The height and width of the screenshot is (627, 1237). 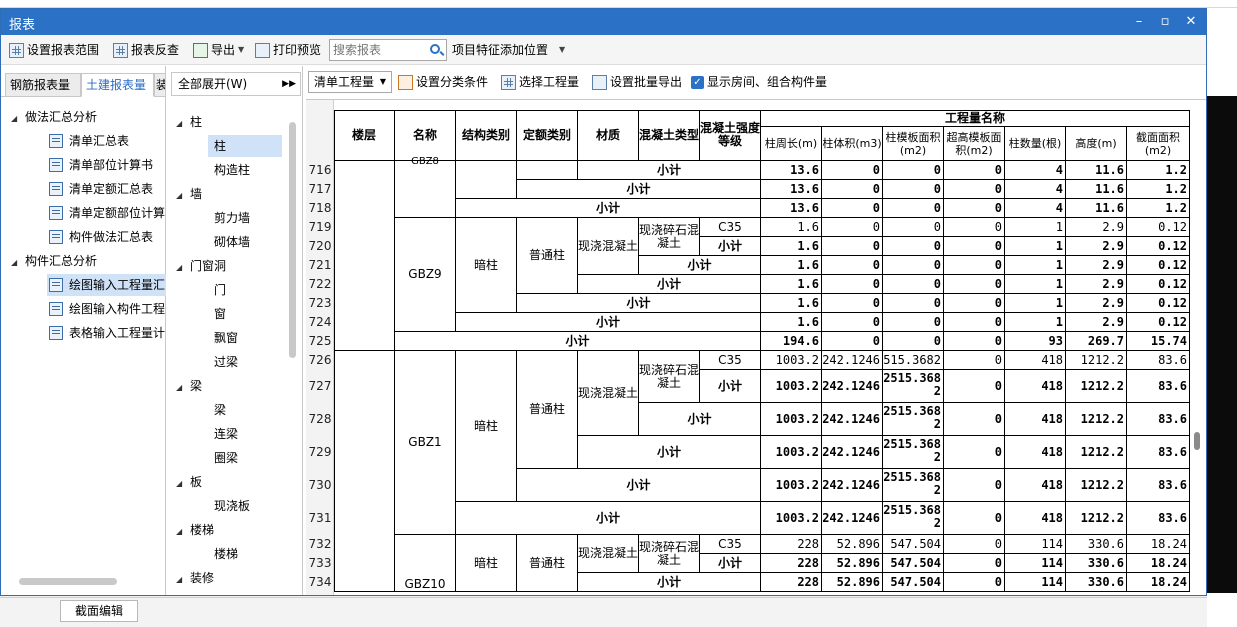 I want to click on component-item: 圈梁, so click(x=223, y=458).